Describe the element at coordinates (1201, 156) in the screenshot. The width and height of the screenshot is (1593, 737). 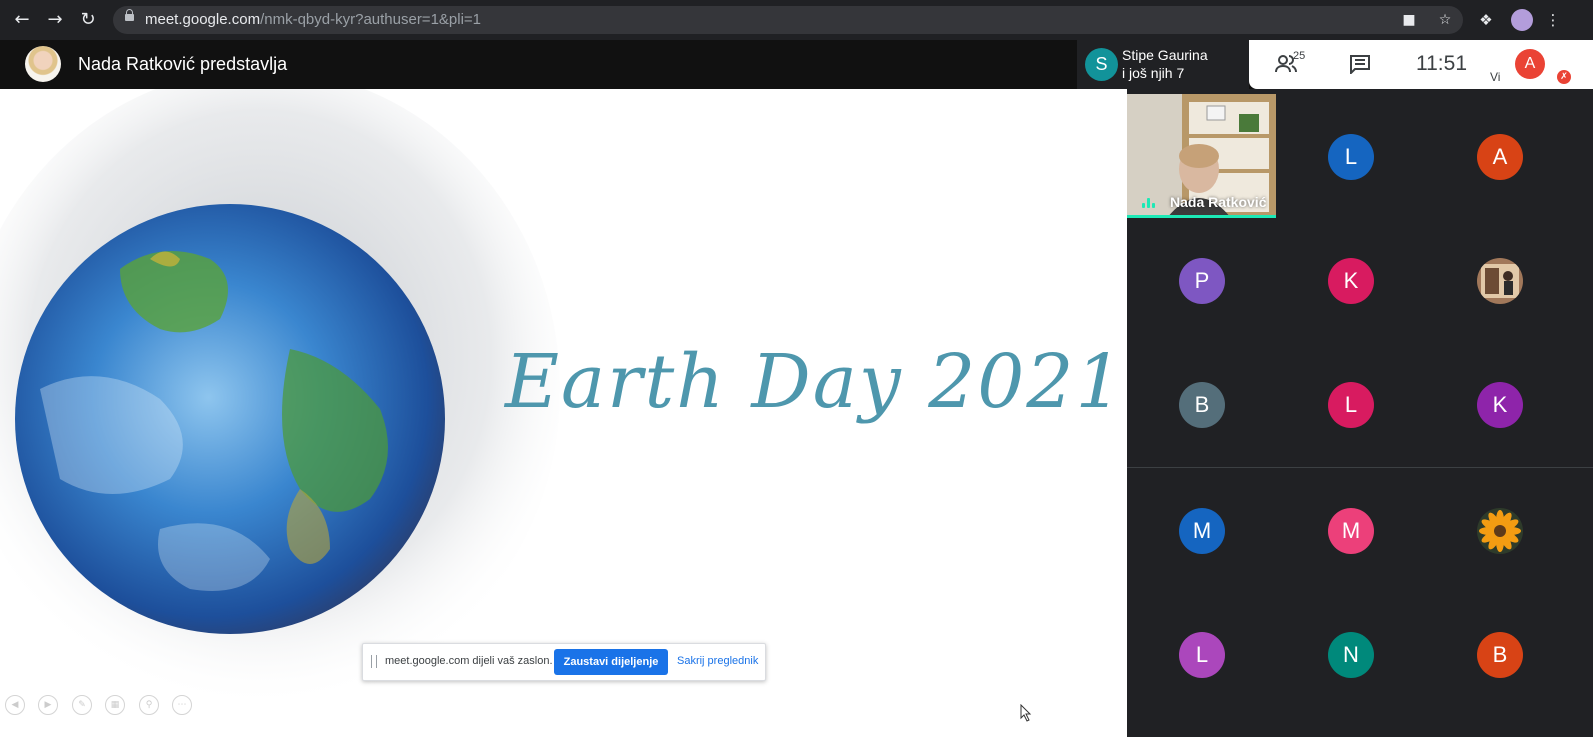
I see `featured-participant-tile: Nada Ratković` at that location.